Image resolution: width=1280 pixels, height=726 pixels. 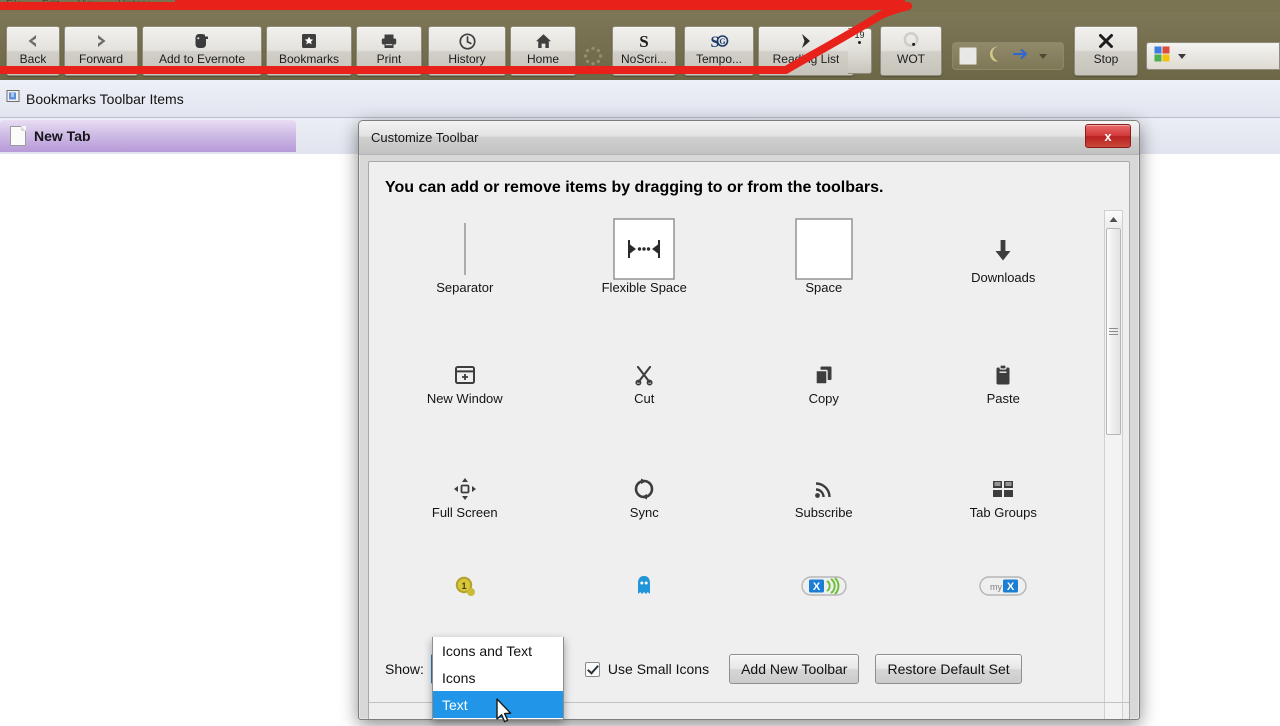 What do you see at coordinates (645, 581) in the screenshot?
I see `palette-item-blue-ghost` at bounding box center [645, 581].